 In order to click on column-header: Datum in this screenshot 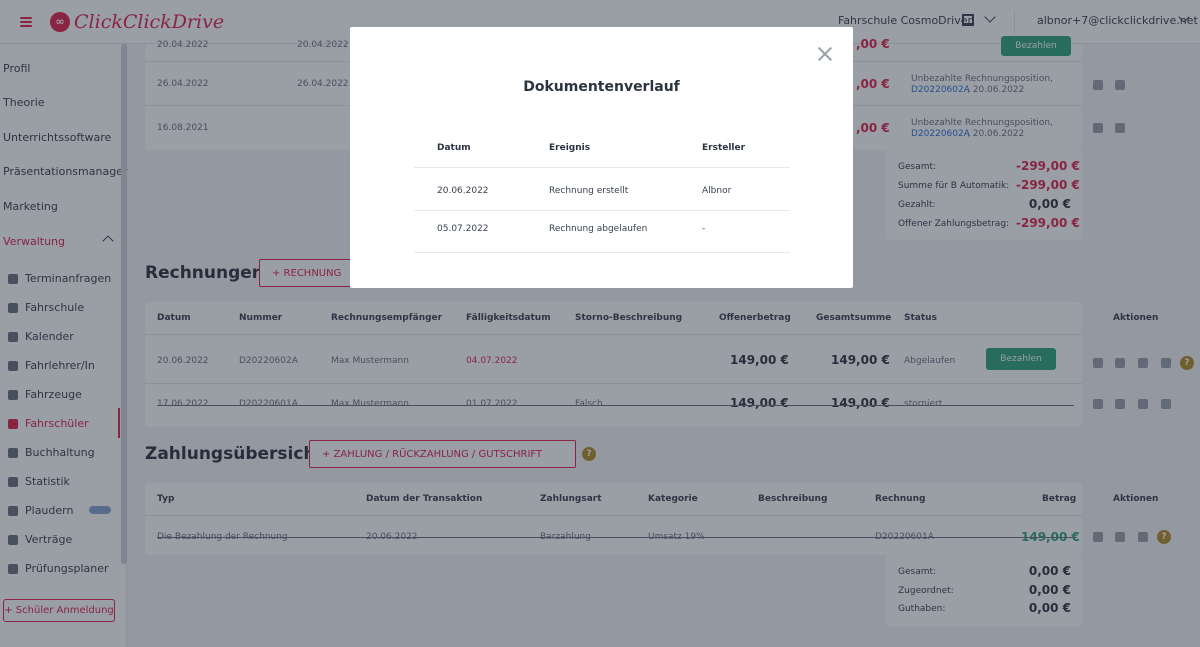, I will do `click(454, 148)`.